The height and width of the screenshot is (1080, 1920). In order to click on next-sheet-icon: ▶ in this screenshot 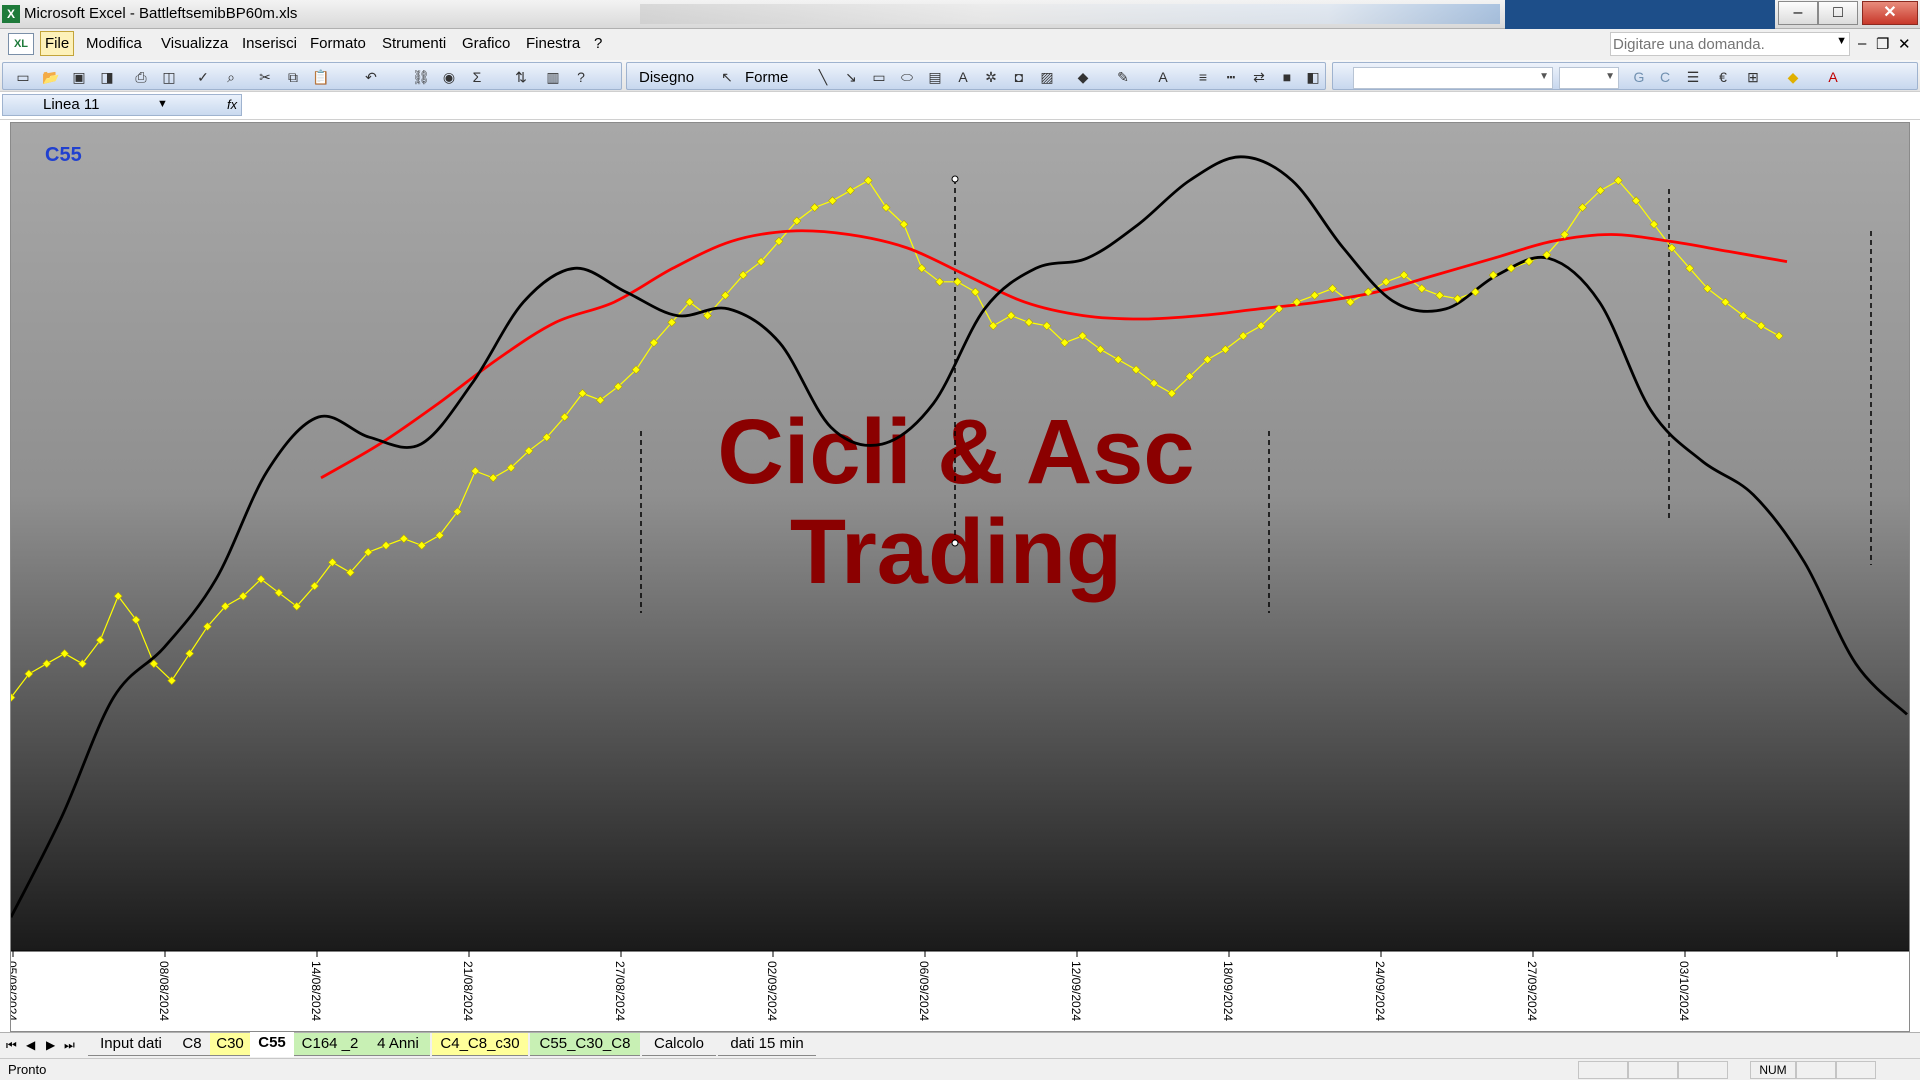, I will do `click(50, 1045)`.